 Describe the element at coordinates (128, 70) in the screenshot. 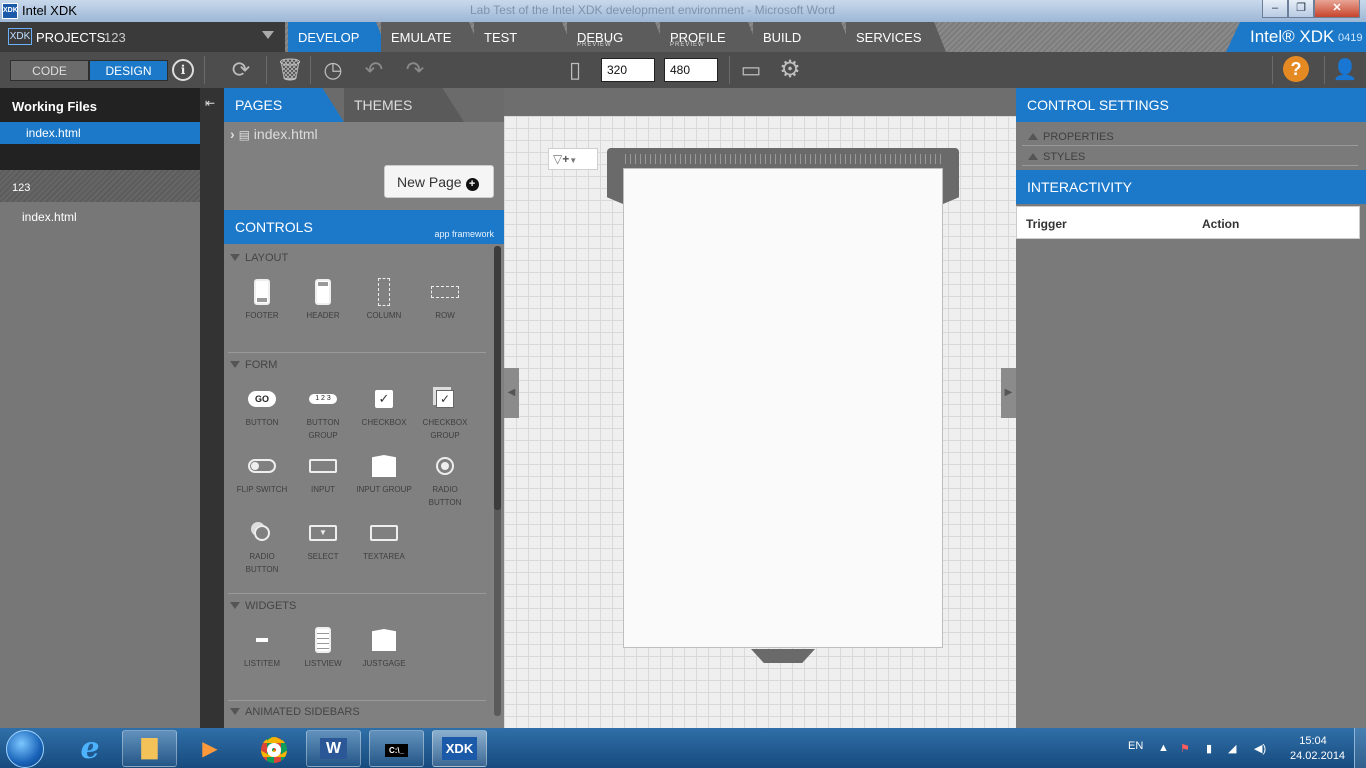

I see `design-mode-button: DESIGN` at that location.